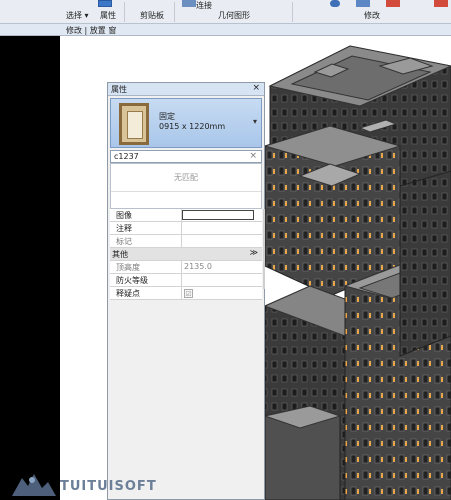 The width and height of the screenshot is (451, 500). I want to click on property-key: 防火等级, so click(132, 280).